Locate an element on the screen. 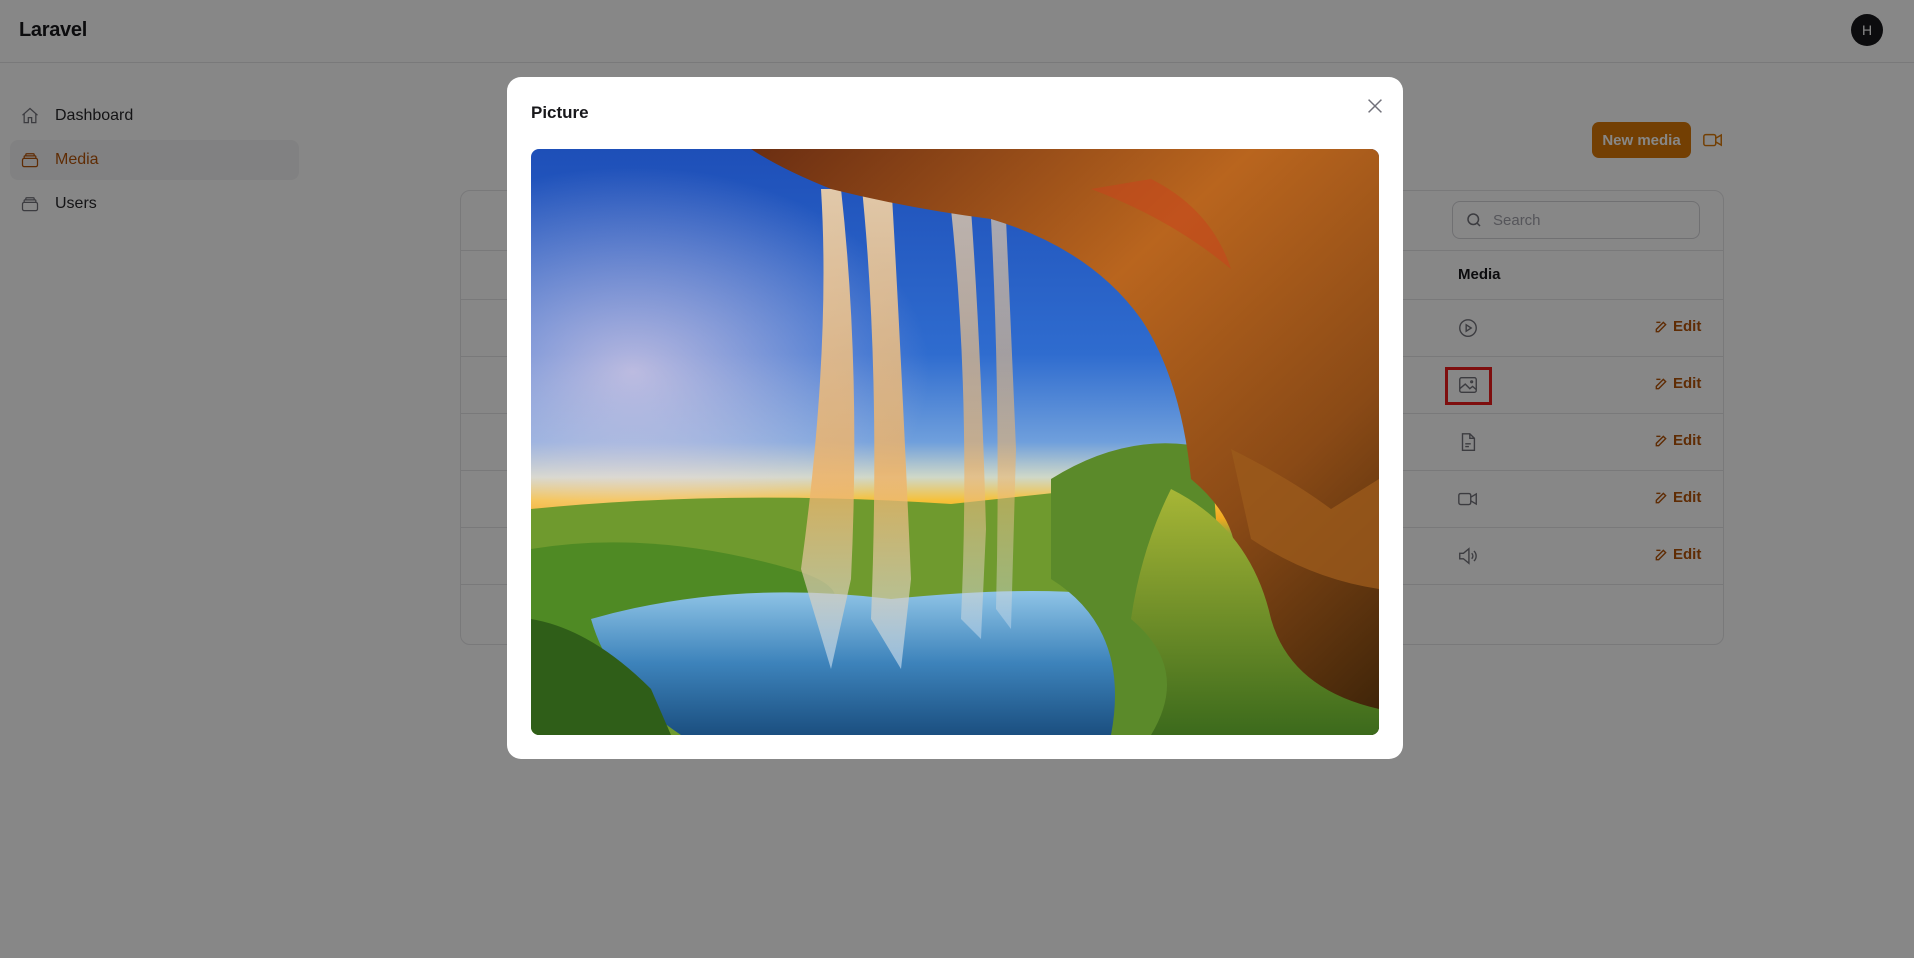  close-icon is located at coordinates (1375, 106).